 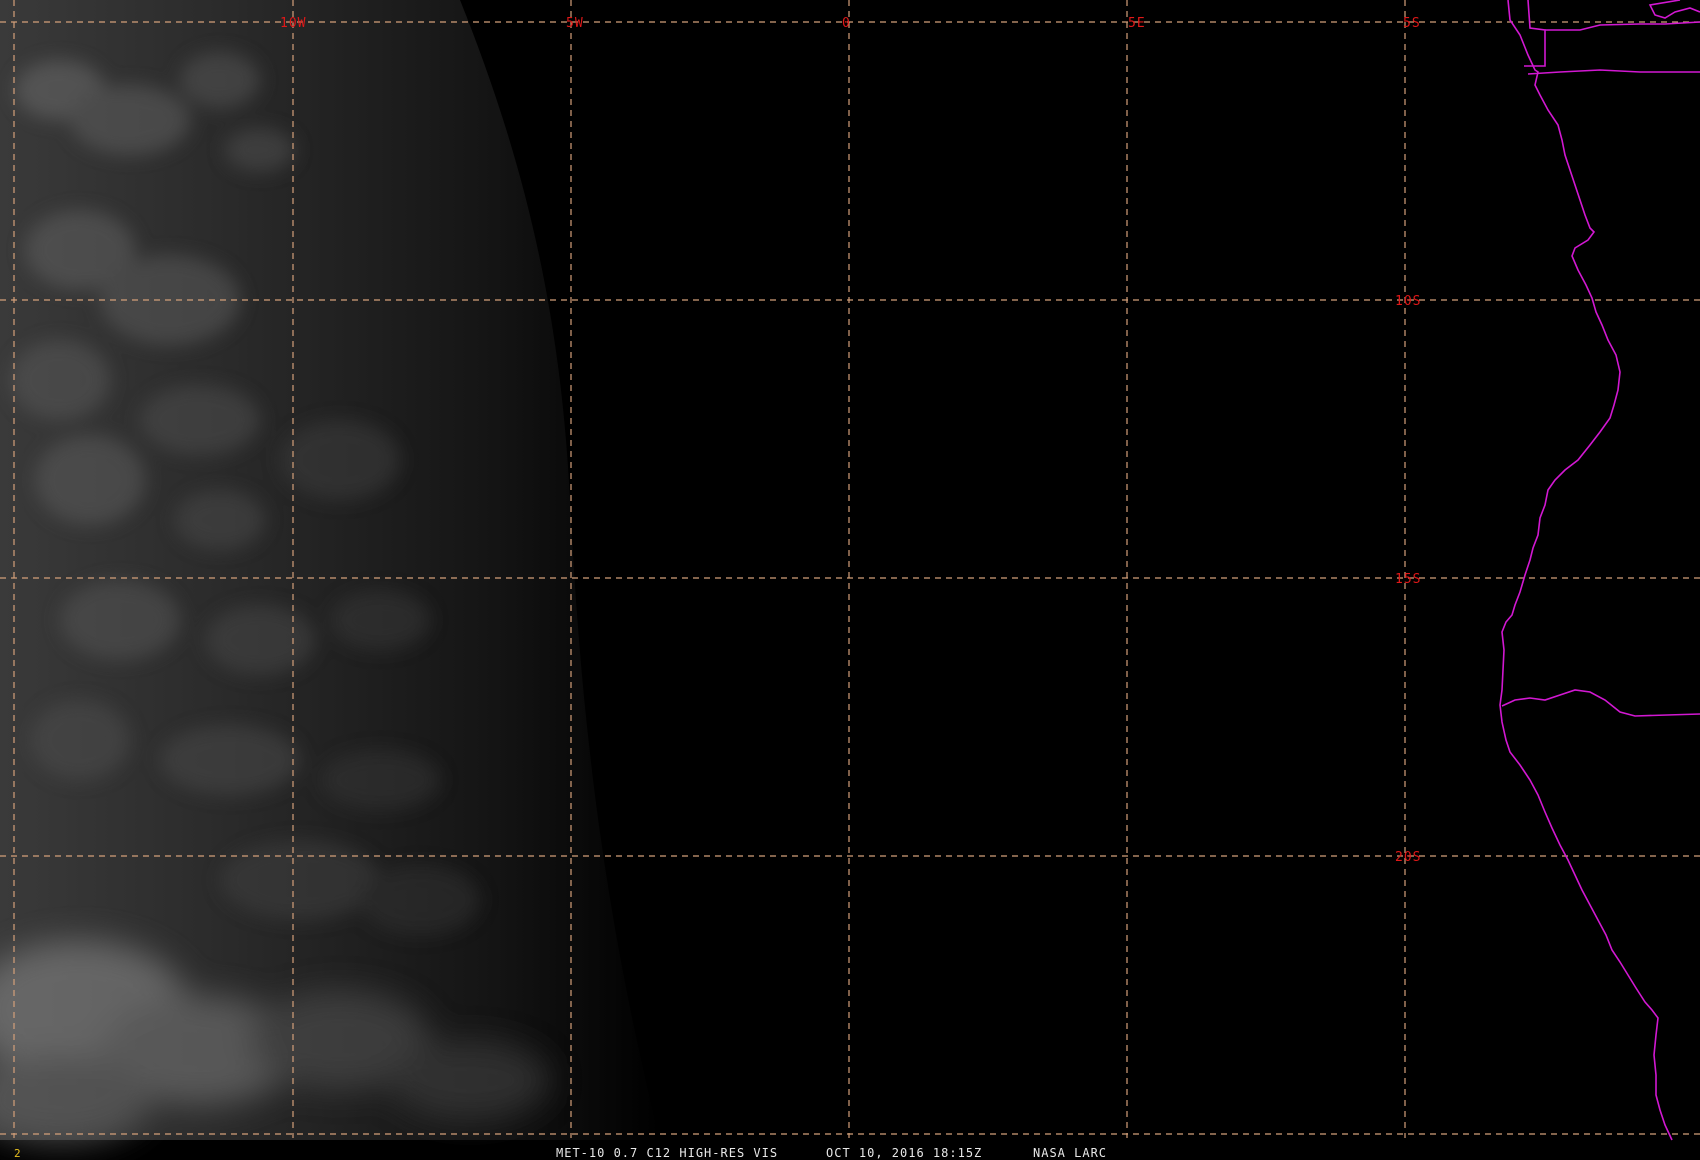 I want to click on caption-source: NASA LARC, so click(x=1070, y=1153).